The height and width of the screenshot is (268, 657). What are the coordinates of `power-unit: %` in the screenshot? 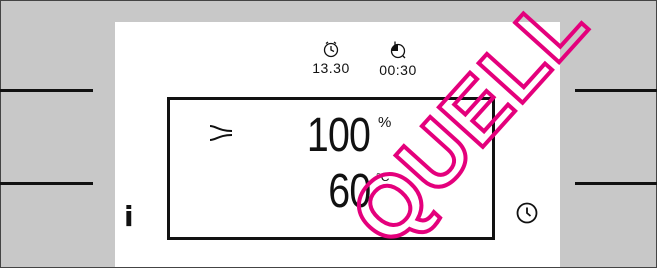 It's located at (385, 122).